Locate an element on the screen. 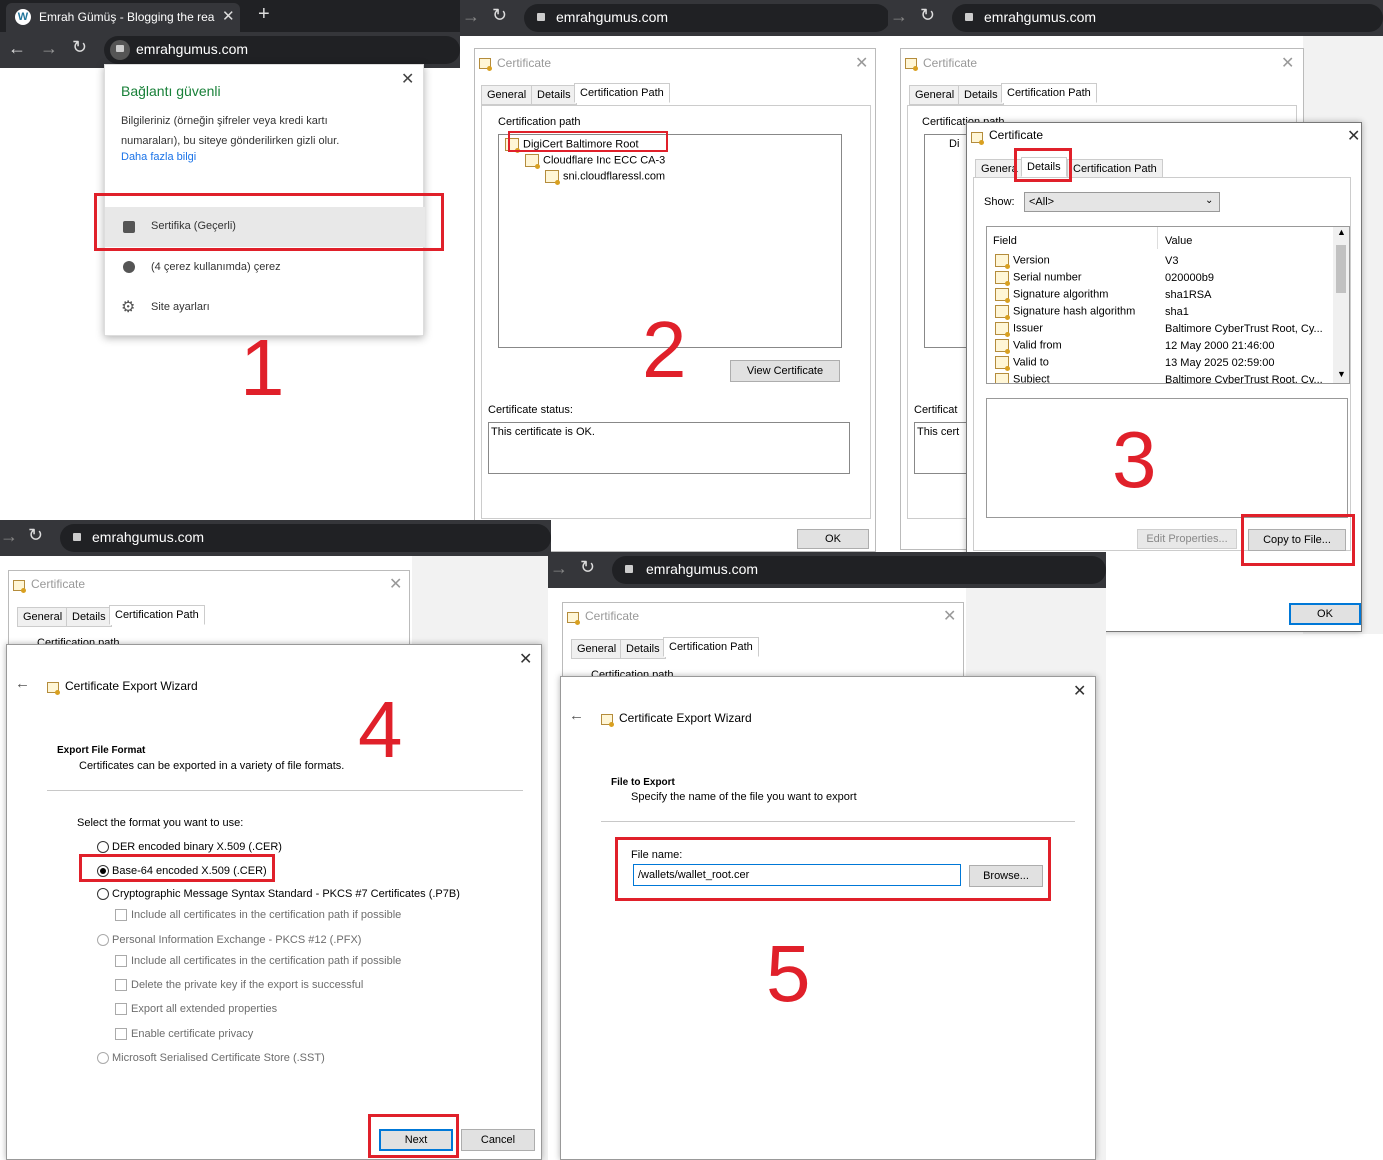  table-row: Version is located at coordinates (1022, 261).